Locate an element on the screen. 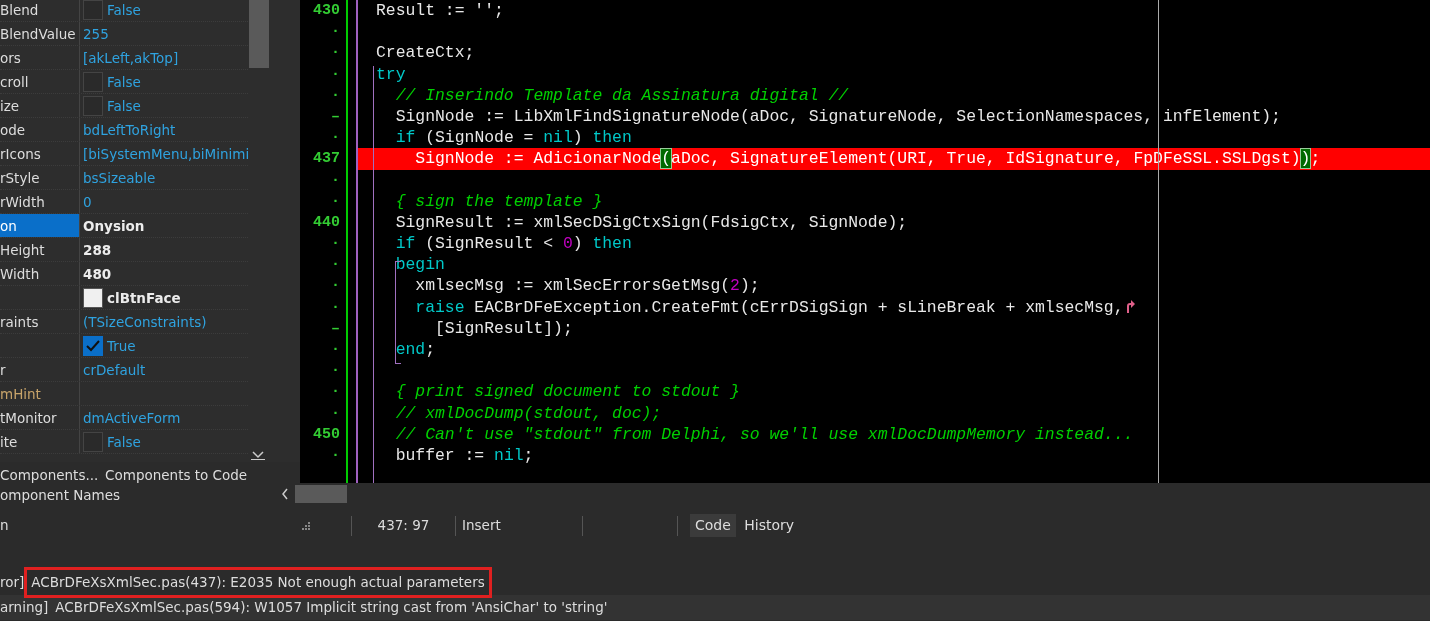 The height and width of the screenshot is (621, 1430). property-name: mHint is located at coordinates (20, 394).